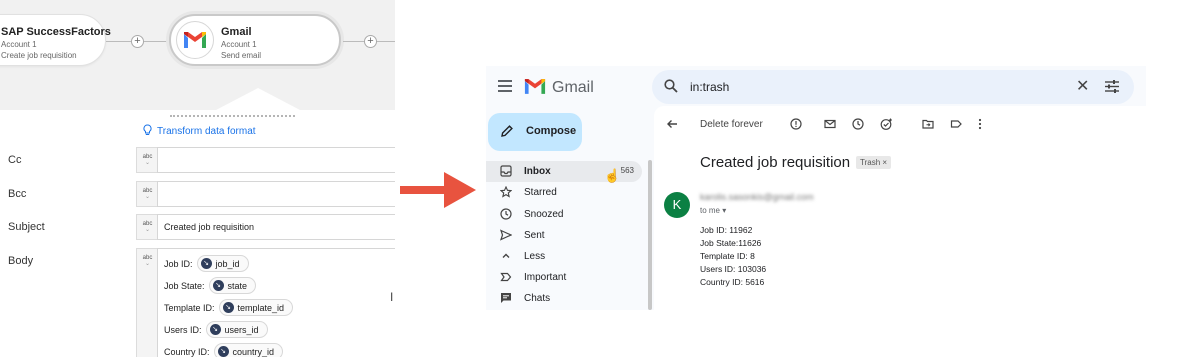  I want to click on text-cursor-icon: I, so click(392, 297).